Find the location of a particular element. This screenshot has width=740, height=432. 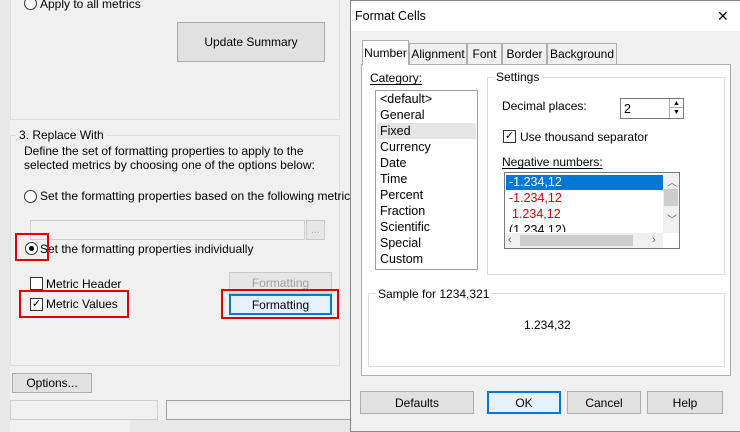

spinner-buttons: ▲ ▼ is located at coordinates (676, 108).